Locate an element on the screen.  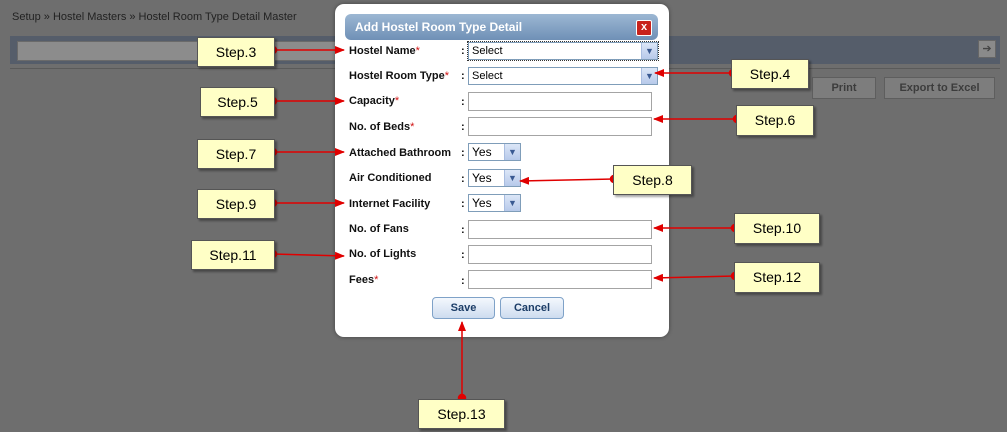
step12-arrow is located at coordinates (694, 277).